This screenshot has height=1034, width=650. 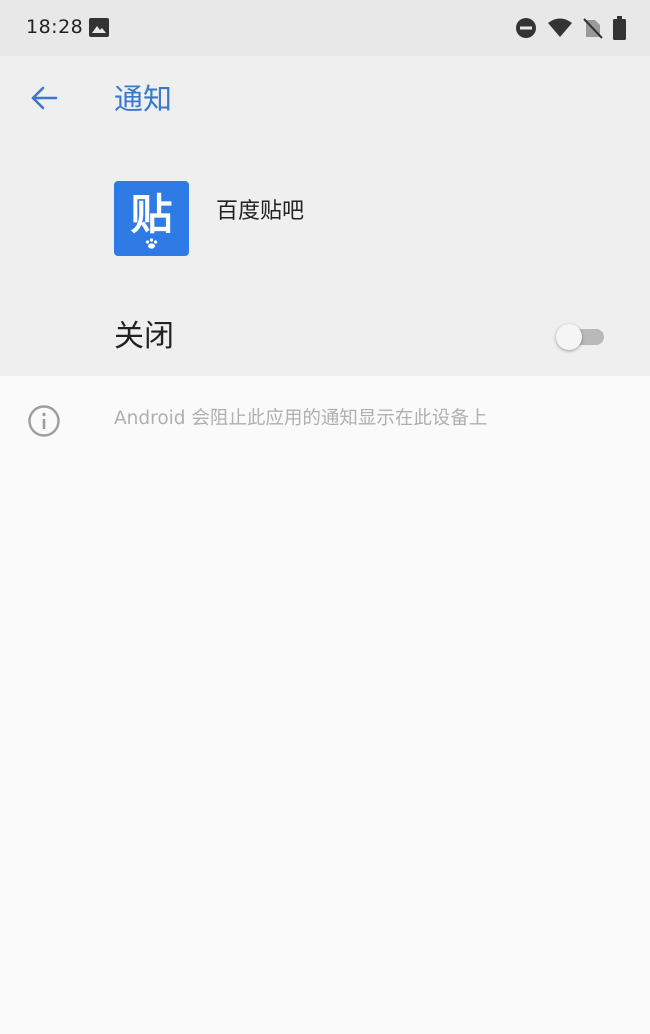 I want to click on notification-toggle-switch, so click(x=581, y=337).